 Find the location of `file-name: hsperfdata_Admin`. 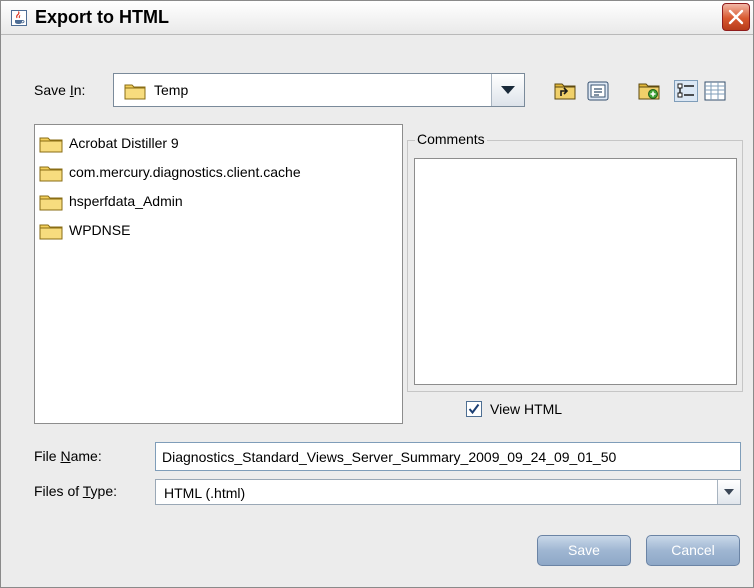

file-name: hsperfdata_Admin is located at coordinates (126, 201).